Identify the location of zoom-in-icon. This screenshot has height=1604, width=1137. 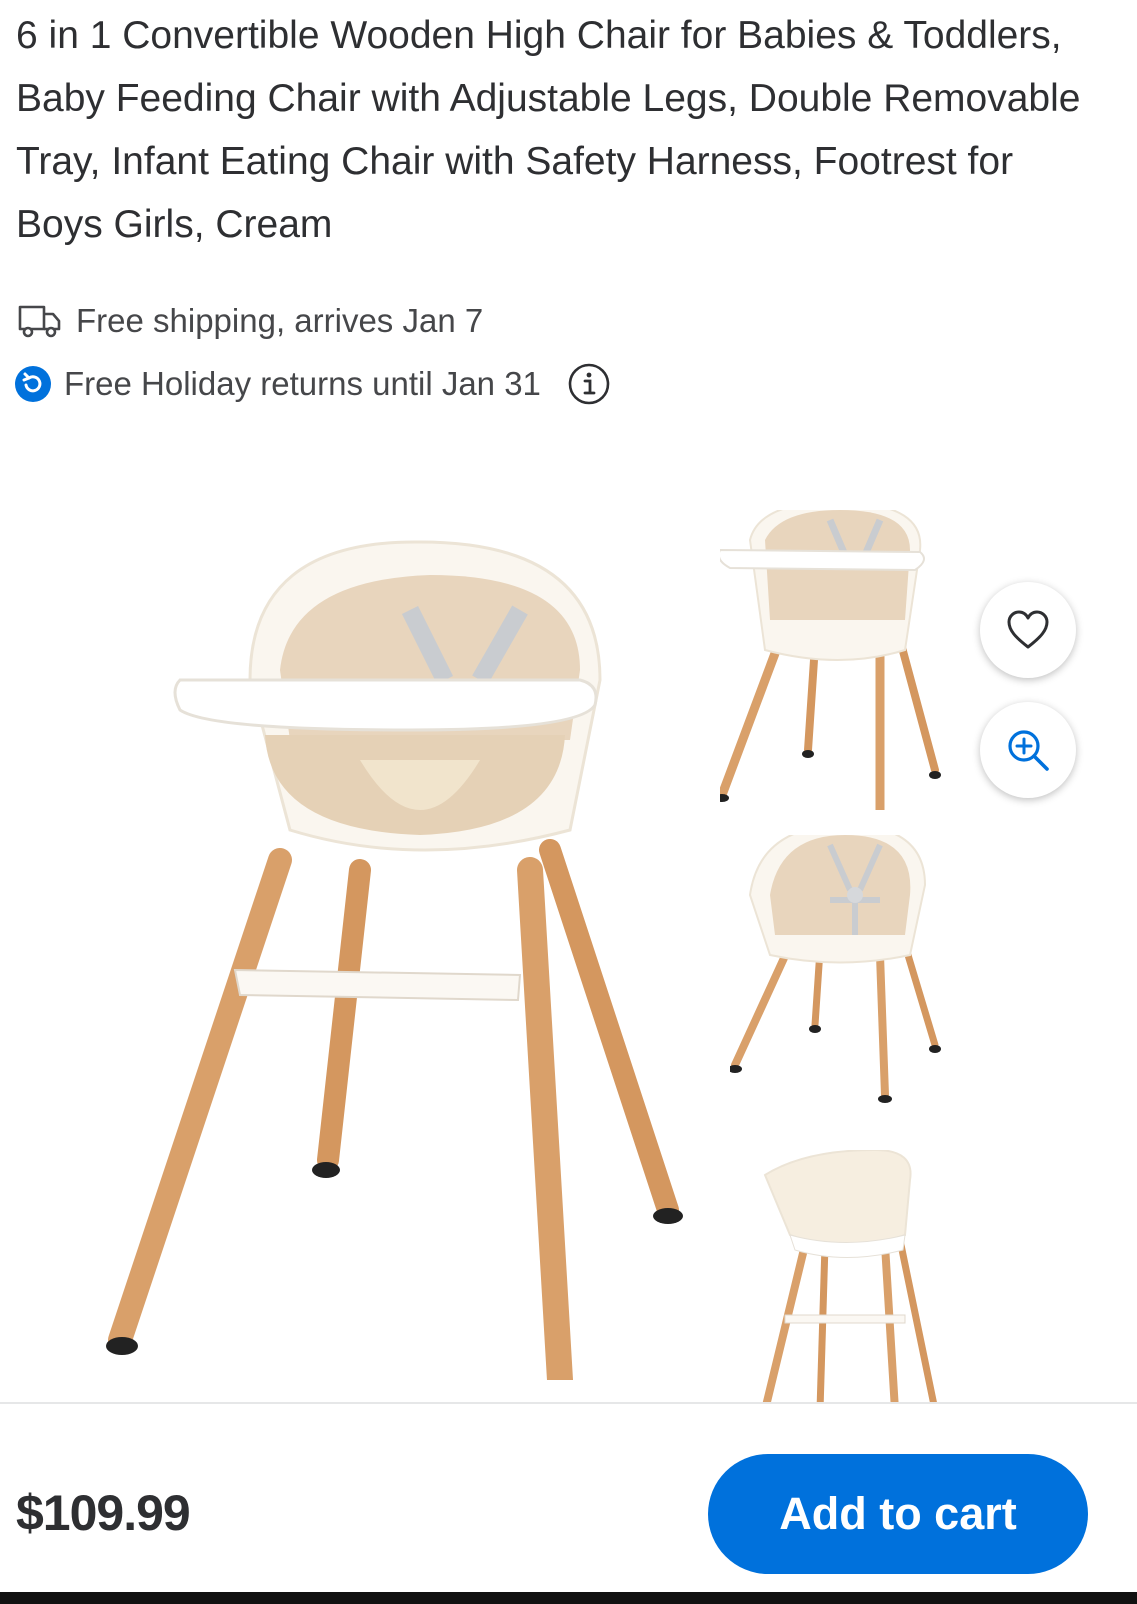
(1028, 750).